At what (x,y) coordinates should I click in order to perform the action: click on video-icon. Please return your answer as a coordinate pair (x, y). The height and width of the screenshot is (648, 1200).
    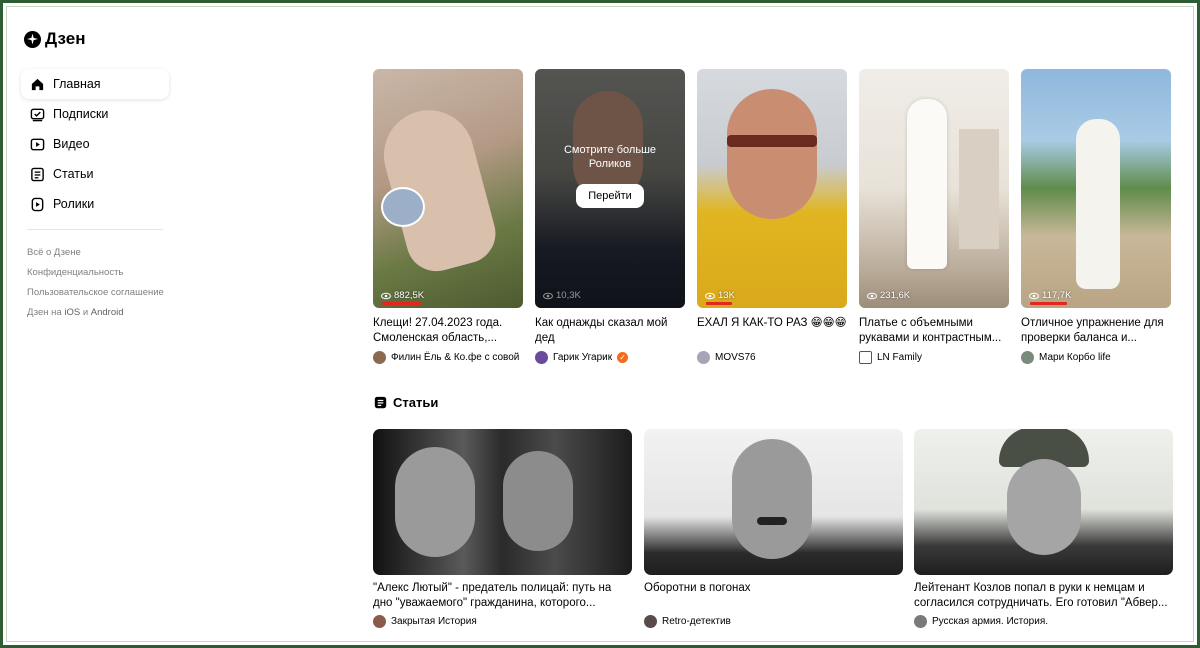
    Looking at the image, I should click on (37, 144).